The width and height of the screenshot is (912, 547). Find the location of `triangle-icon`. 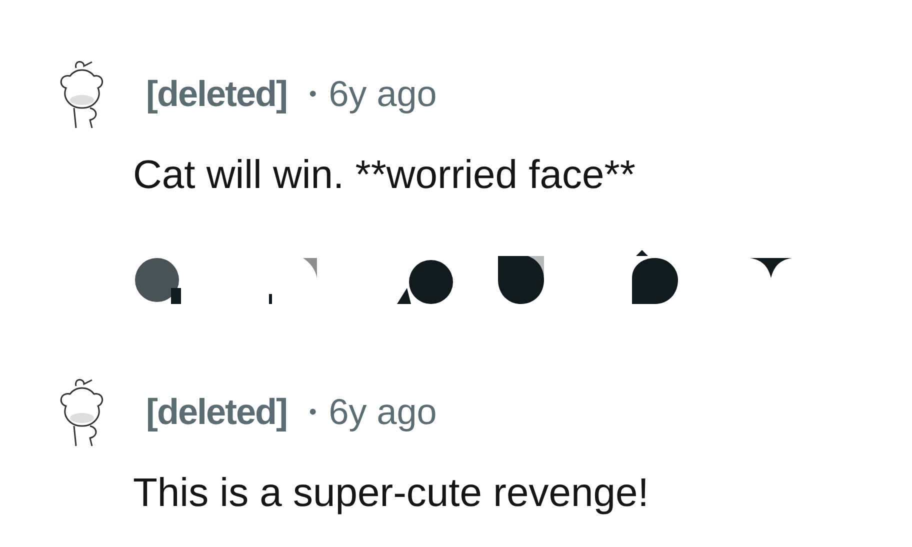

triangle-icon is located at coordinates (771, 268).